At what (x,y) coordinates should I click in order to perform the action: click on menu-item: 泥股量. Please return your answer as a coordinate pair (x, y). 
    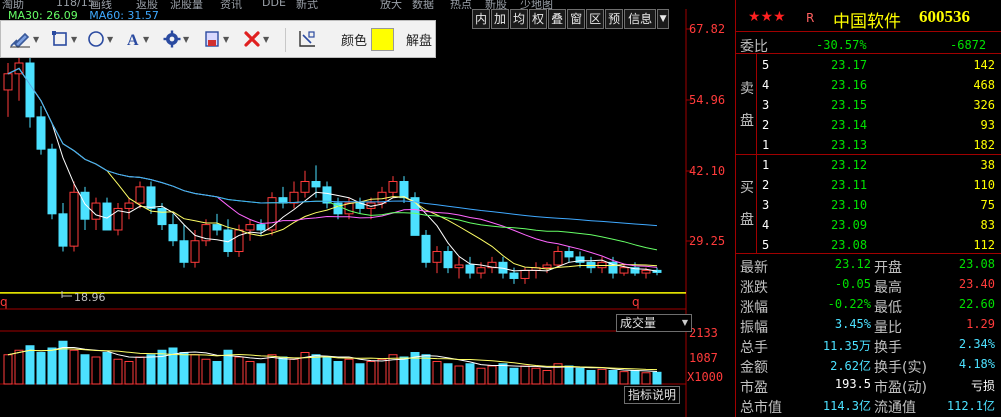
    Looking at the image, I should click on (186, 4).